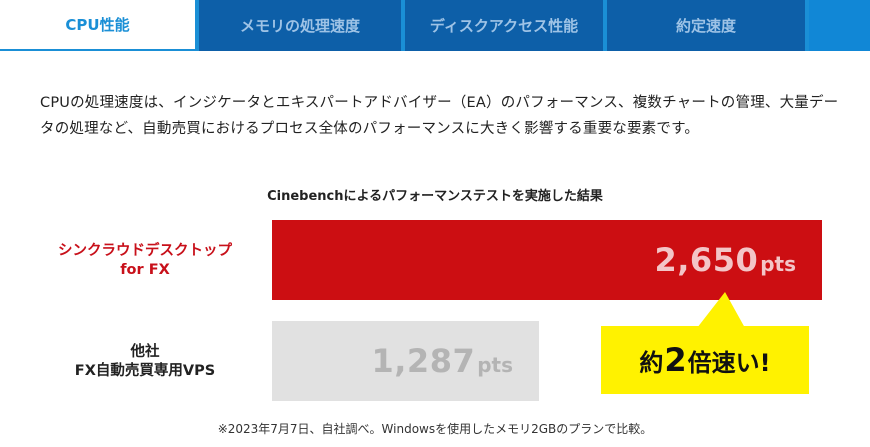 This screenshot has height=447, width=870. What do you see at coordinates (145, 352) in the screenshot?
I see `category-label-line1: 他社` at bounding box center [145, 352].